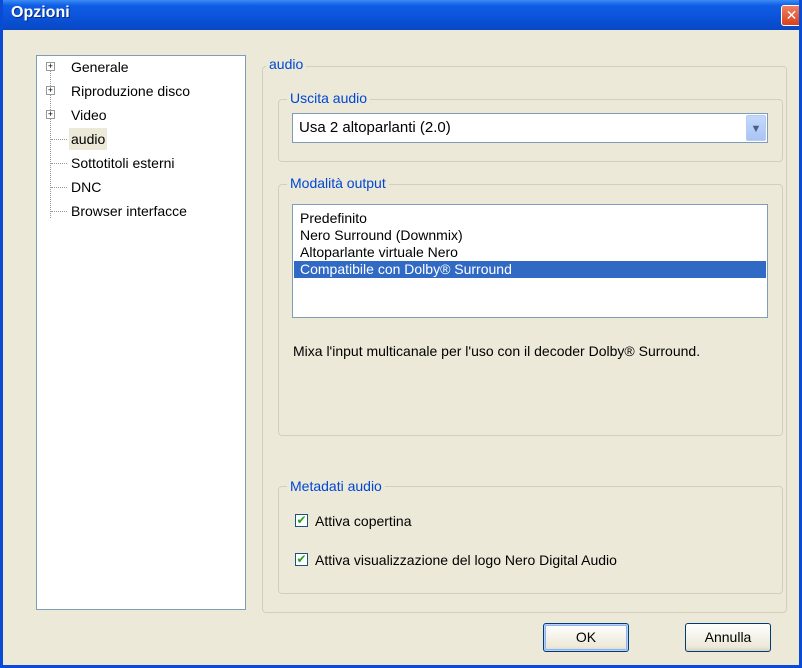 This screenshot has height=668, width=802. I want to click on chevron-down-icon: ▼, so click(756, 128).